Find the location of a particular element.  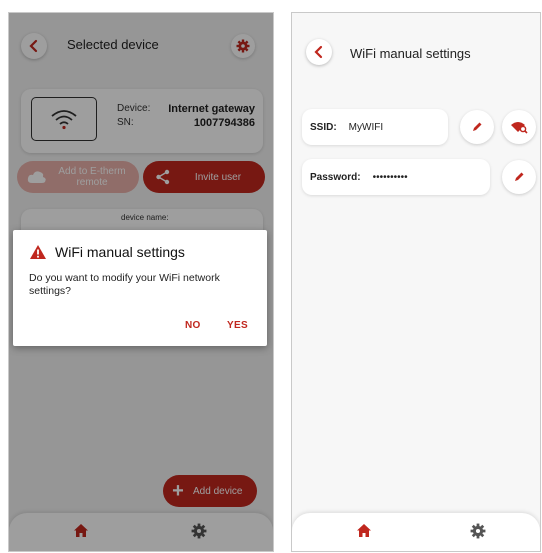

bottom-nav is located at coordinates (416, 532).